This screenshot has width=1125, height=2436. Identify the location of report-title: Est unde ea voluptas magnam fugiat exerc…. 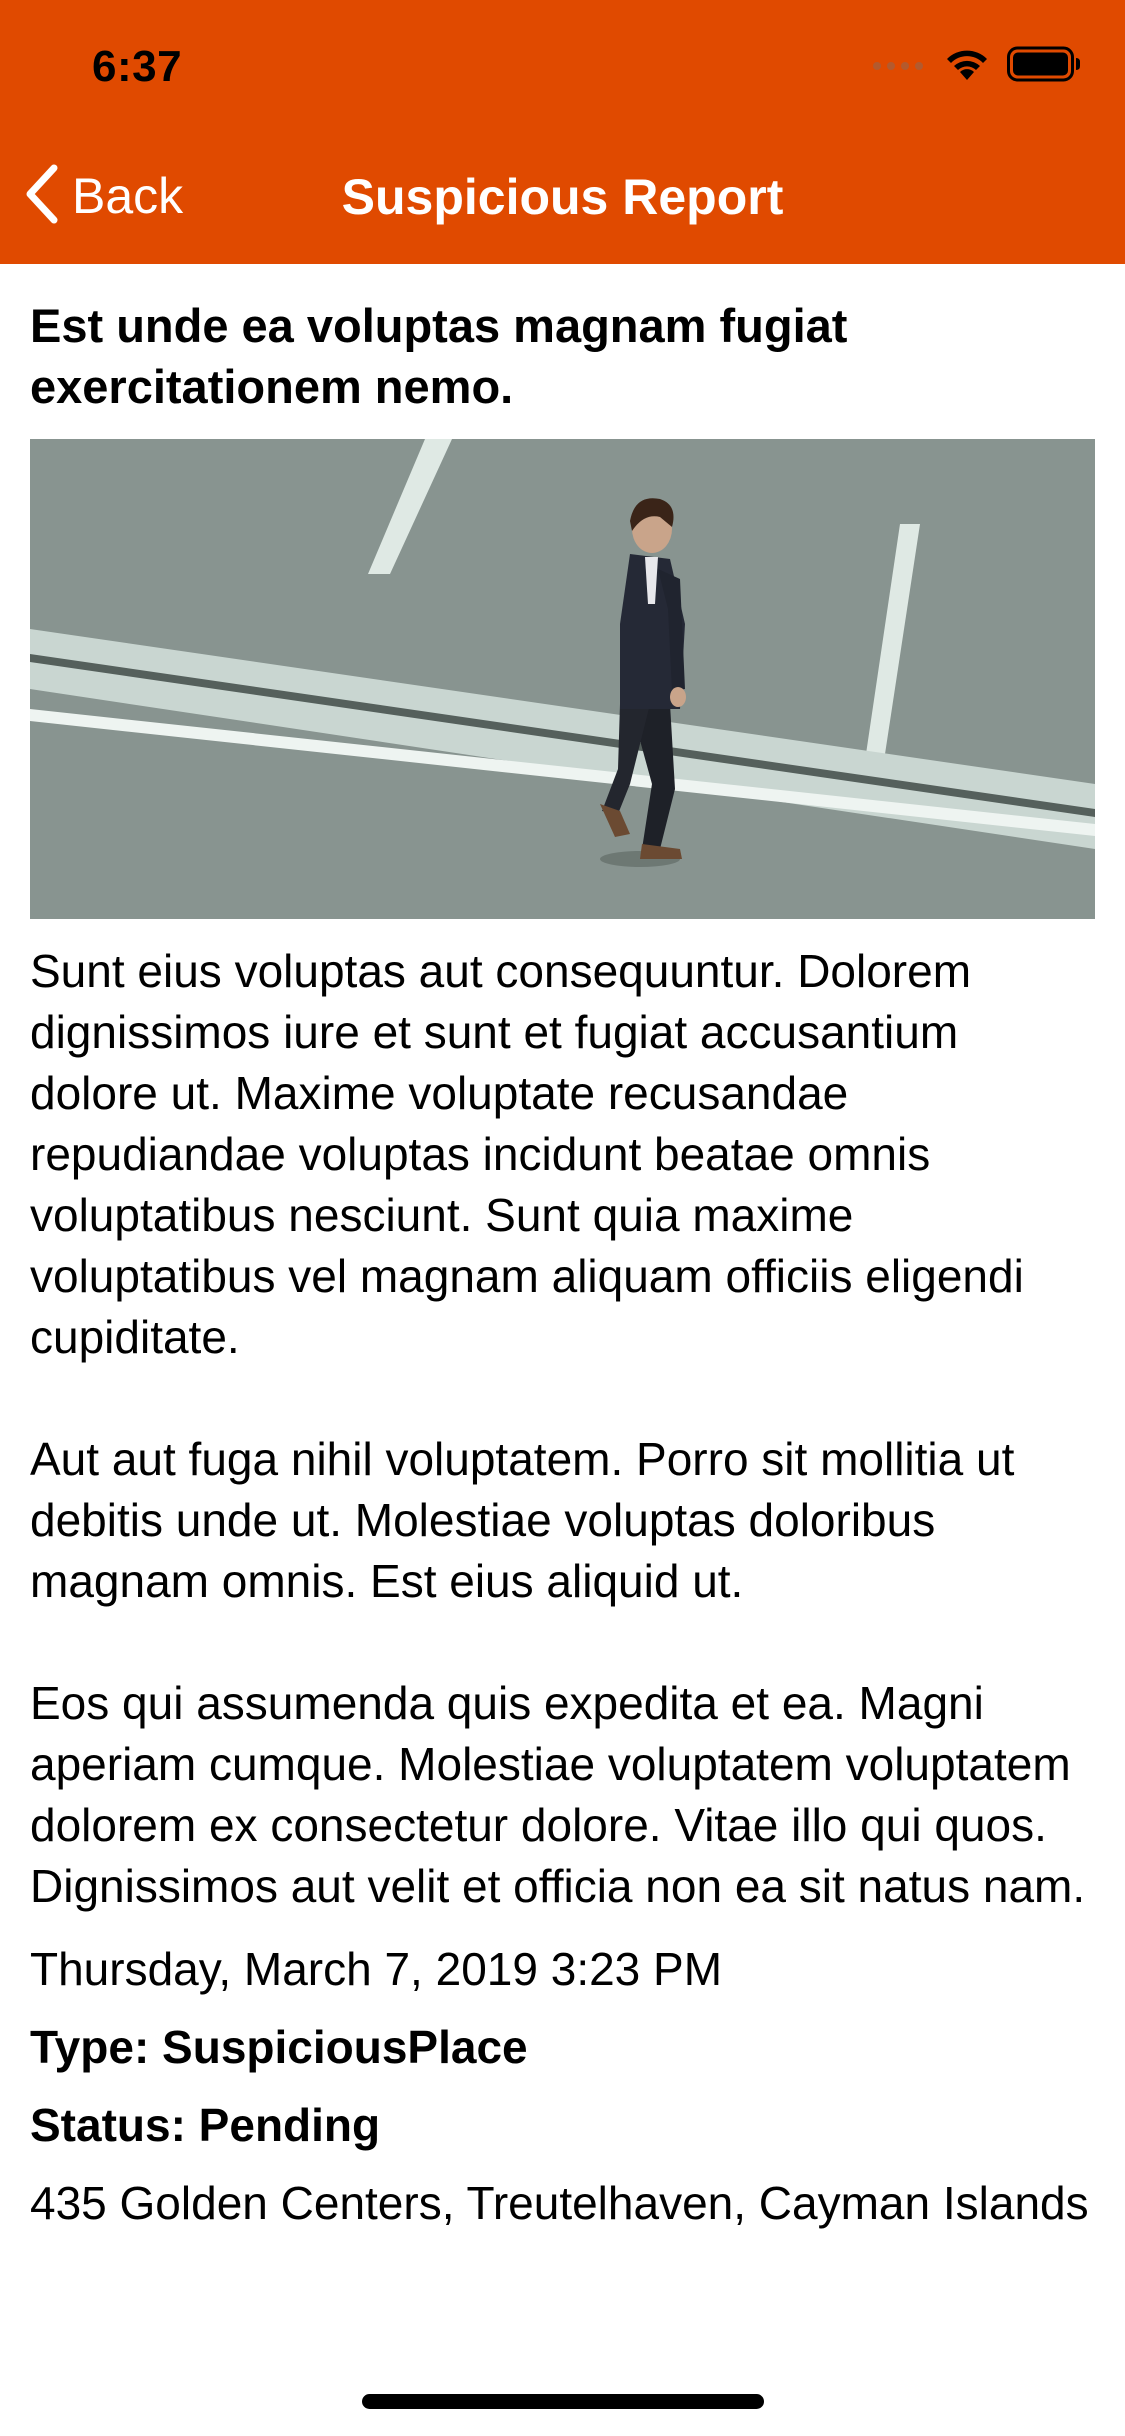
(439, 356).